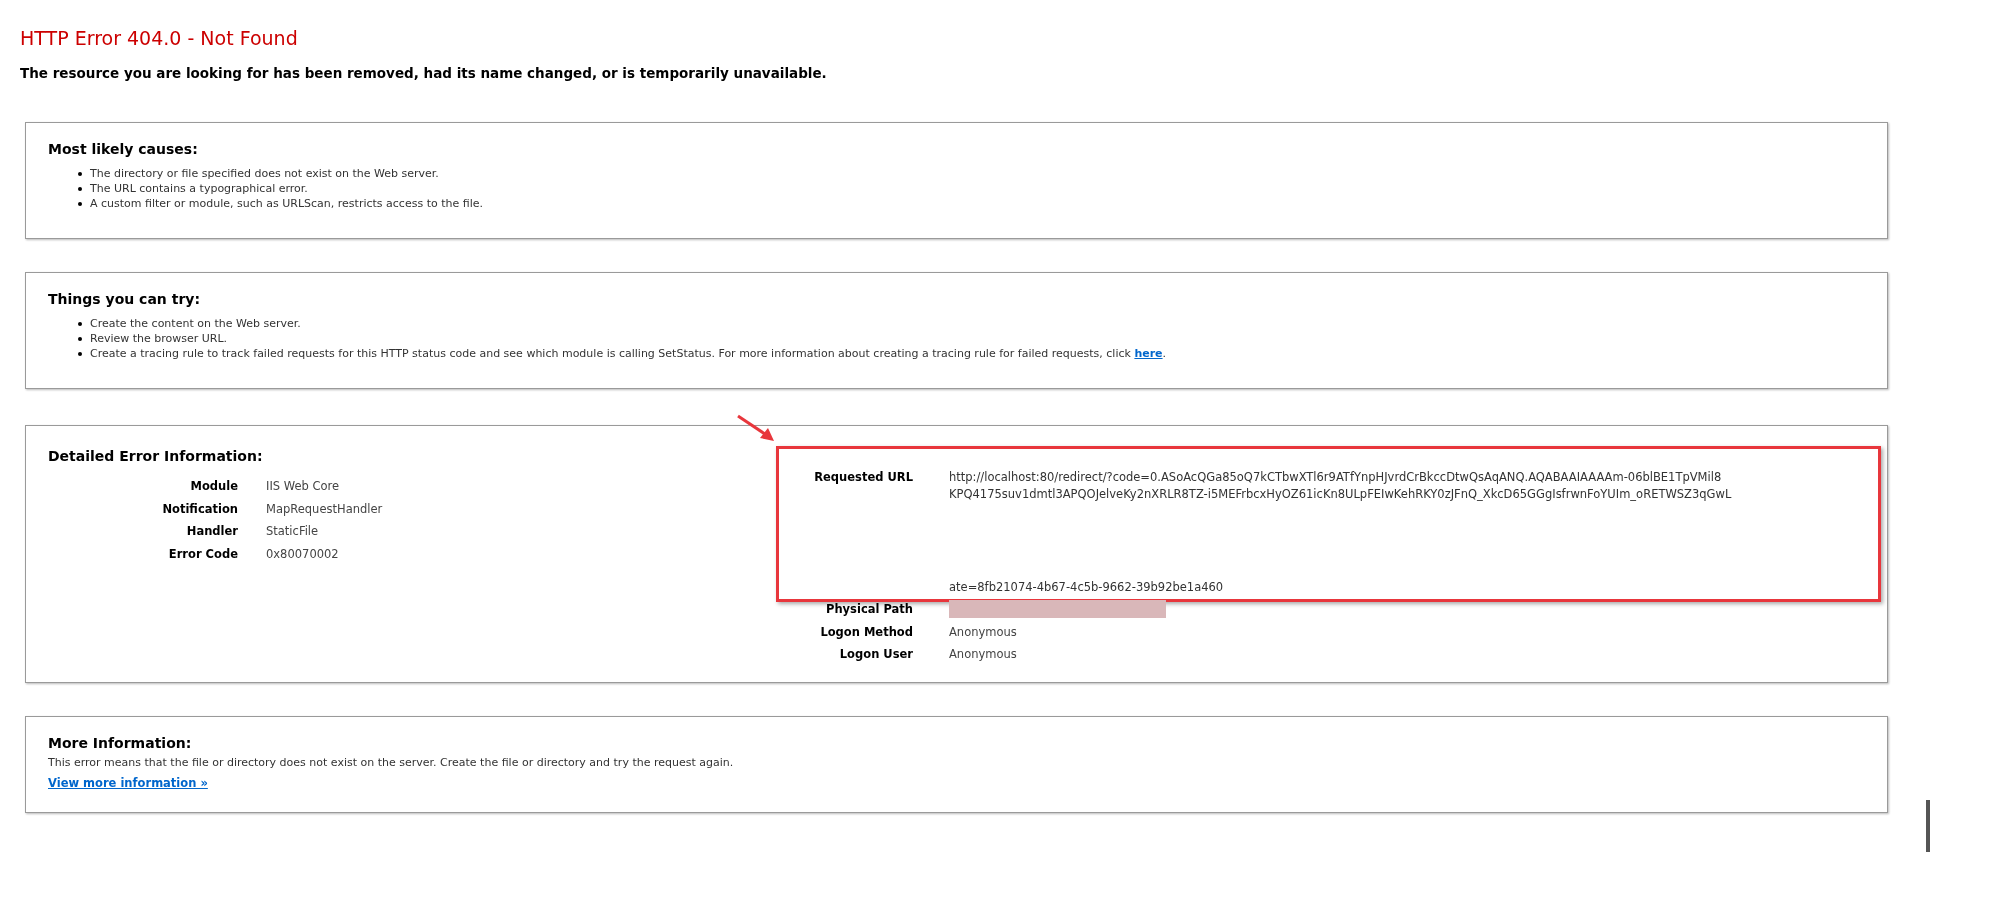 The width and height of the screenshot is (2000, 901). What do you see at coordinates (303, 486) in the screenshot?
I see `field-value: IIS Web Core` at bounding box center [303, 486].